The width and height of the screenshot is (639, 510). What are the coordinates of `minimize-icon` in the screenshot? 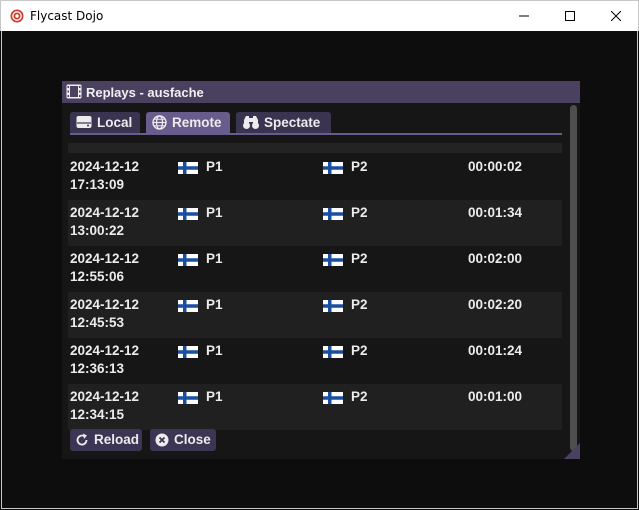 It's located at (524, 16).